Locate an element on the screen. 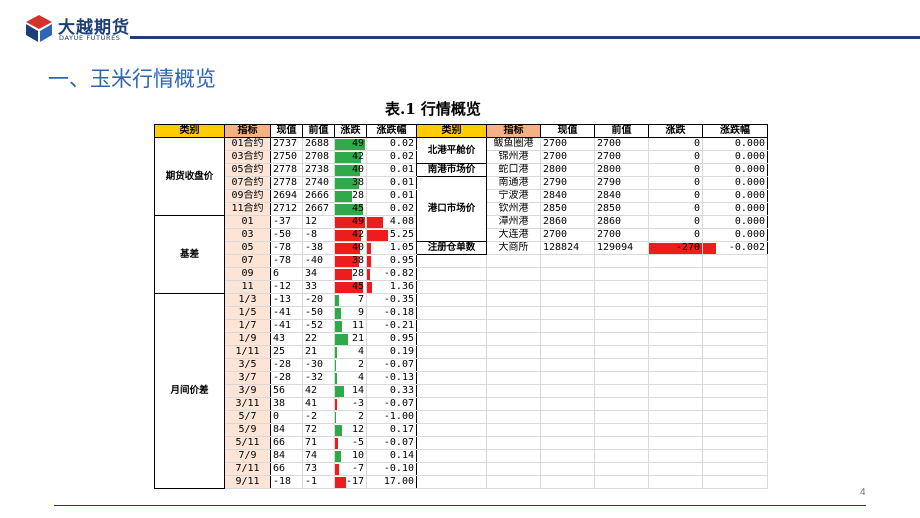 This screenshot has width=920, height=518. left-pct-cell: -1.00 is located at coordinates (391, 417).